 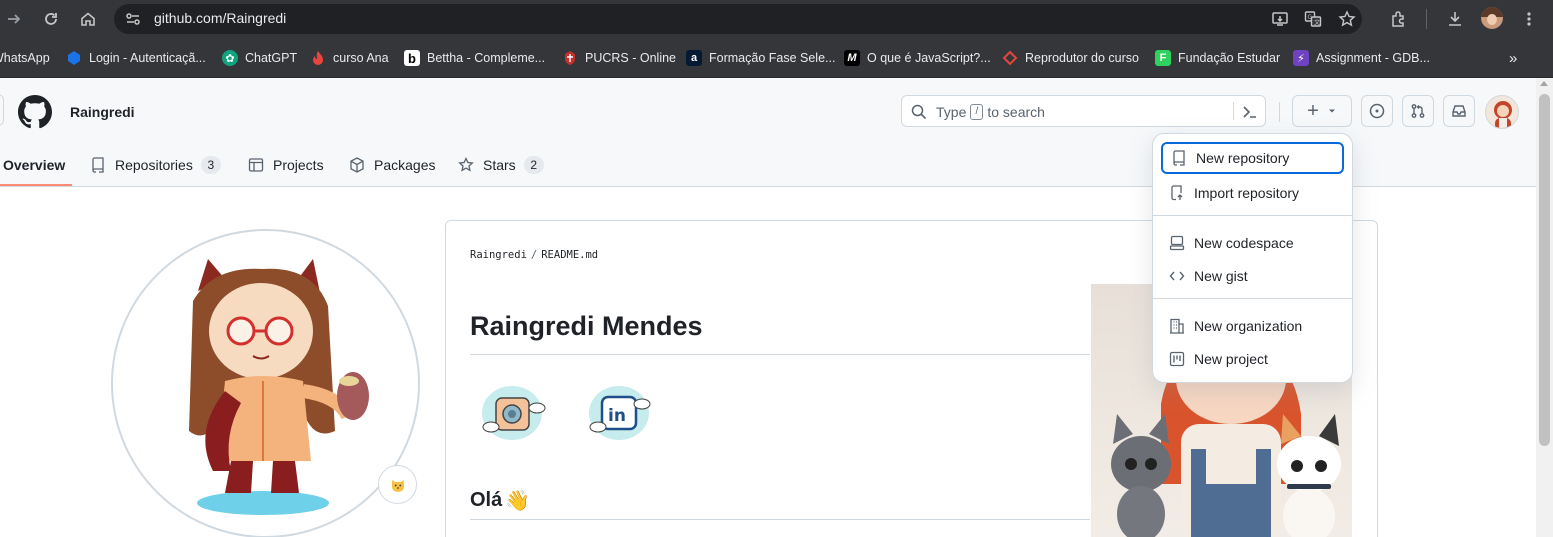 What do you see at coordinates (256, 164) in the screenshot?
I see `table-icon` at bounding box center [256, 164].